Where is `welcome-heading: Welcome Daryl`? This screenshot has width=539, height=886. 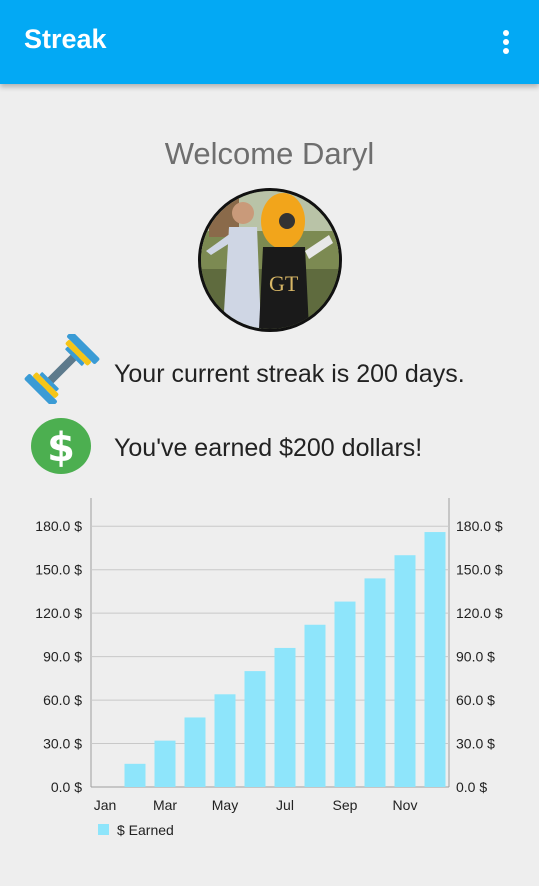
welcome-heading: Welcome Daryl is located at coordinates (269, 153).